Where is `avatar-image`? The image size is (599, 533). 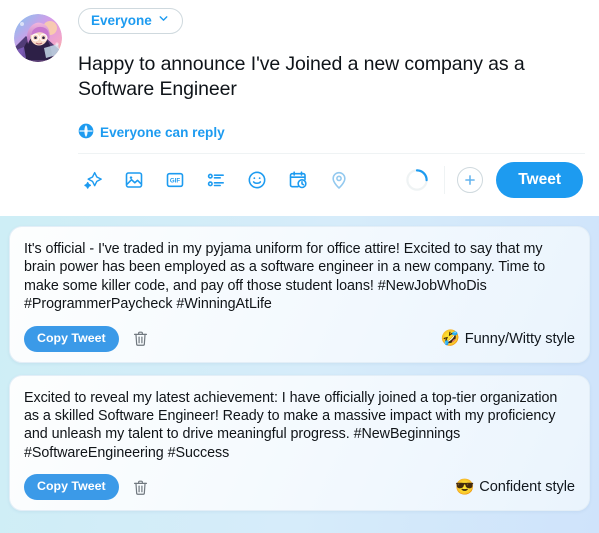 avatar-image is located at coordinates (38, 38).